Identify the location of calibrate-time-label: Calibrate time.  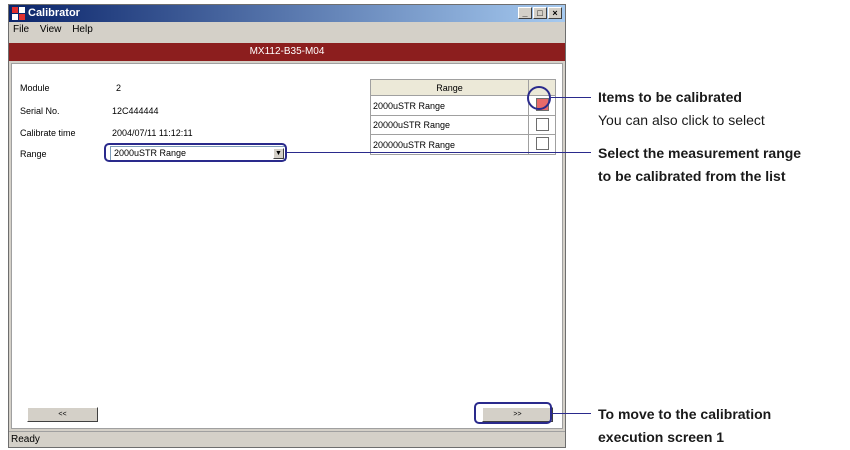
(48, 133).